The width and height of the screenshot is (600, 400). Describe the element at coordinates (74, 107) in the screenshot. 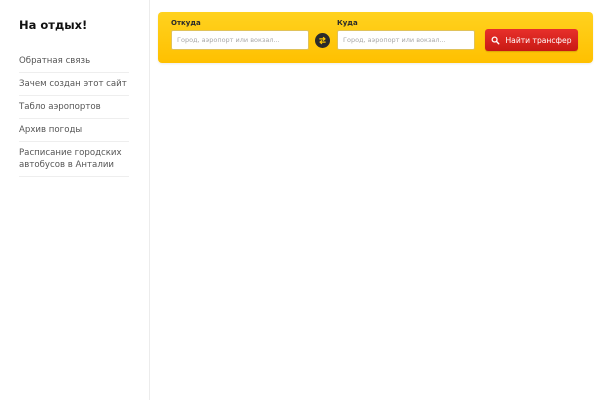

I see `sidebar-item-airport-board: Табло аэропортов` at that location.